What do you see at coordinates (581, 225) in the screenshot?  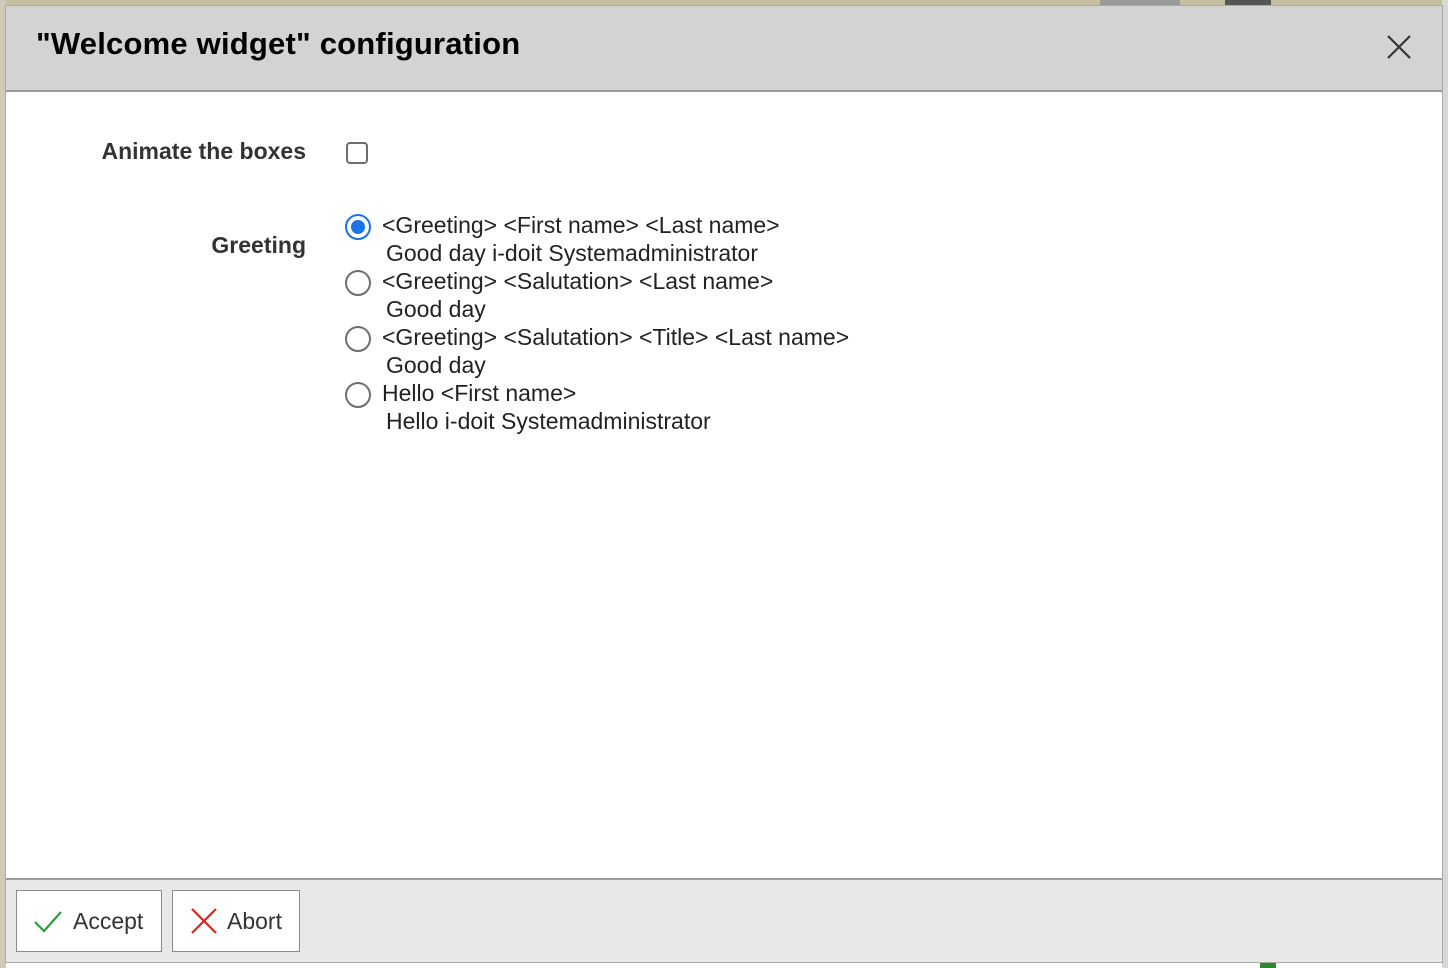 I see `greeting-option-label: <Greeting> <First name> <Last name>` at bounding box center [581, 225].